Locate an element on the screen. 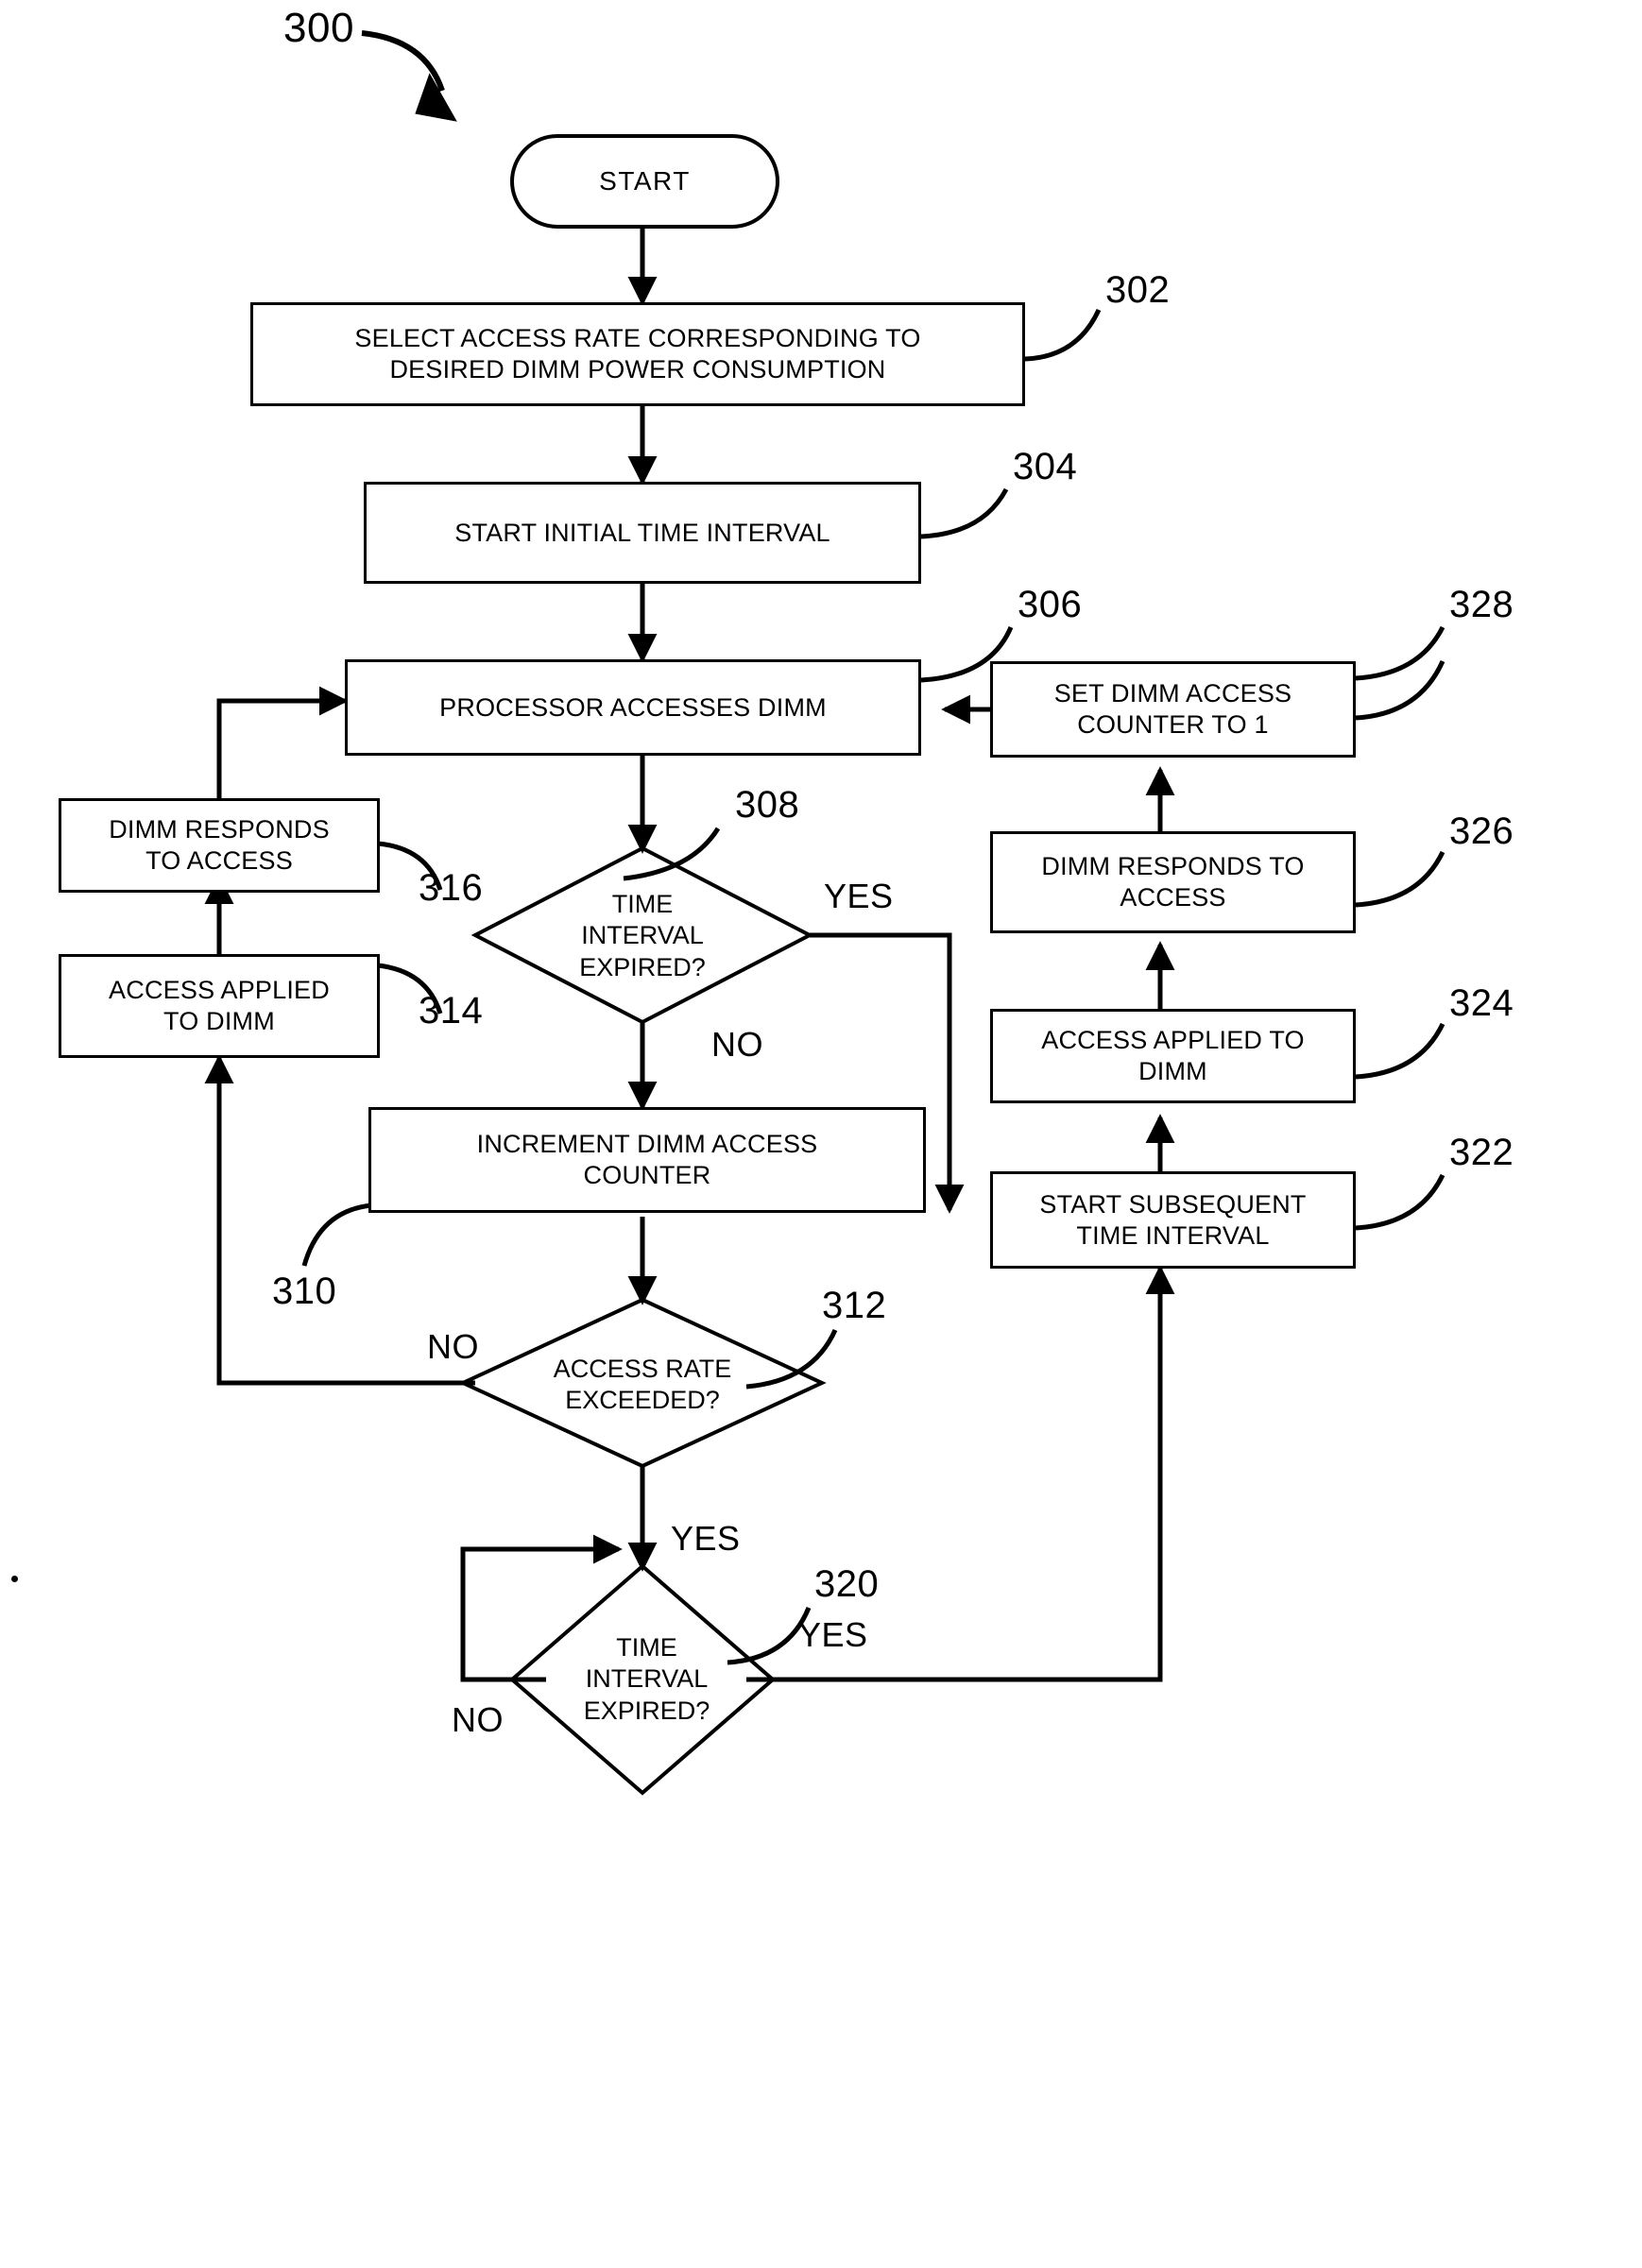  ref-308: 308 is located at coordinates (767, 805).